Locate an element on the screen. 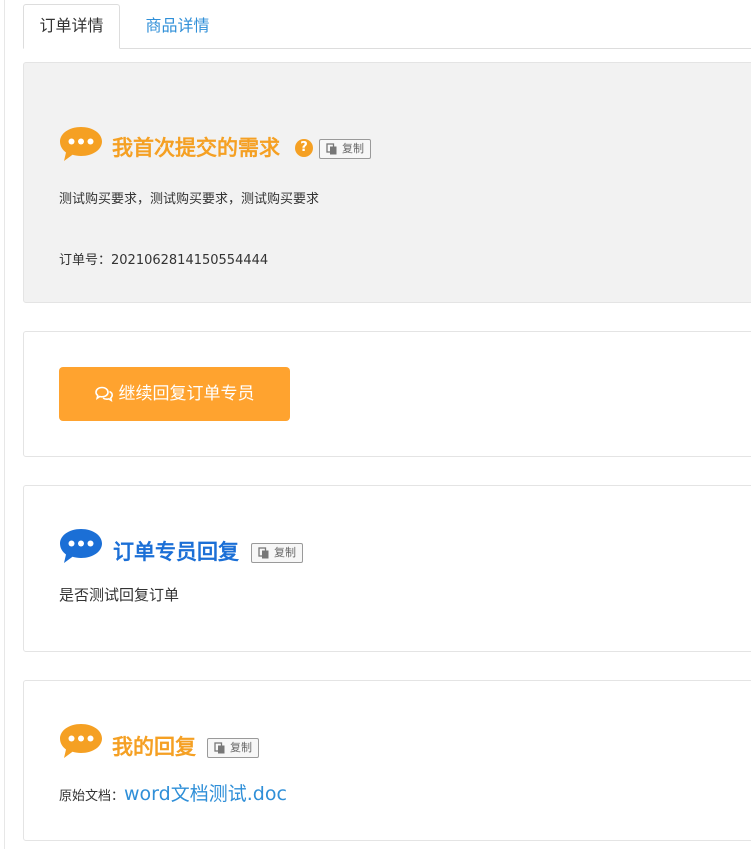  reply-to-agent-button: 继续回复订单专员 is located at coordinates (174, 394).